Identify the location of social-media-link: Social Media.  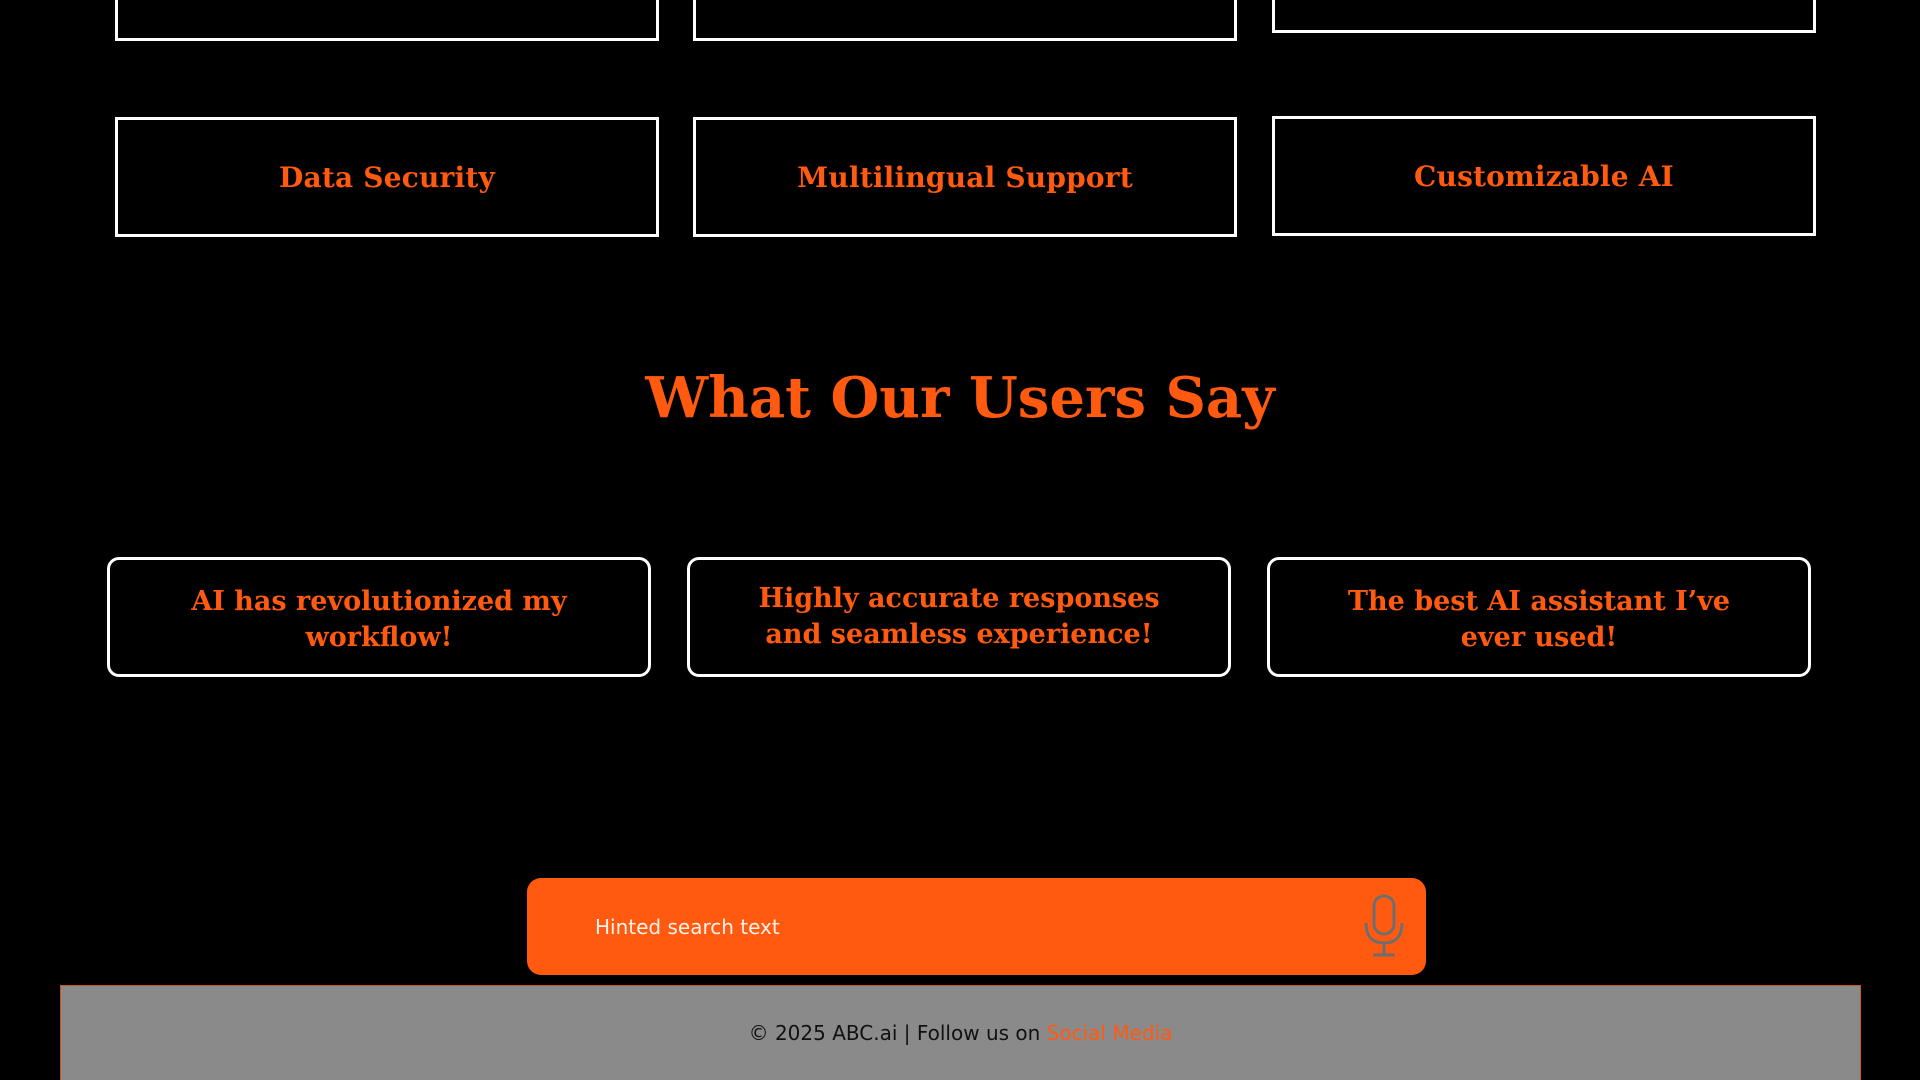
(1110, 1033).